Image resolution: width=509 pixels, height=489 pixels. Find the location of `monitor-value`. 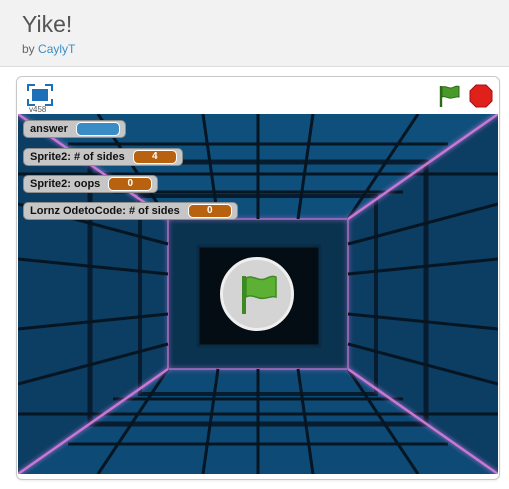

monitor-value is located at coordinates (97, 129).